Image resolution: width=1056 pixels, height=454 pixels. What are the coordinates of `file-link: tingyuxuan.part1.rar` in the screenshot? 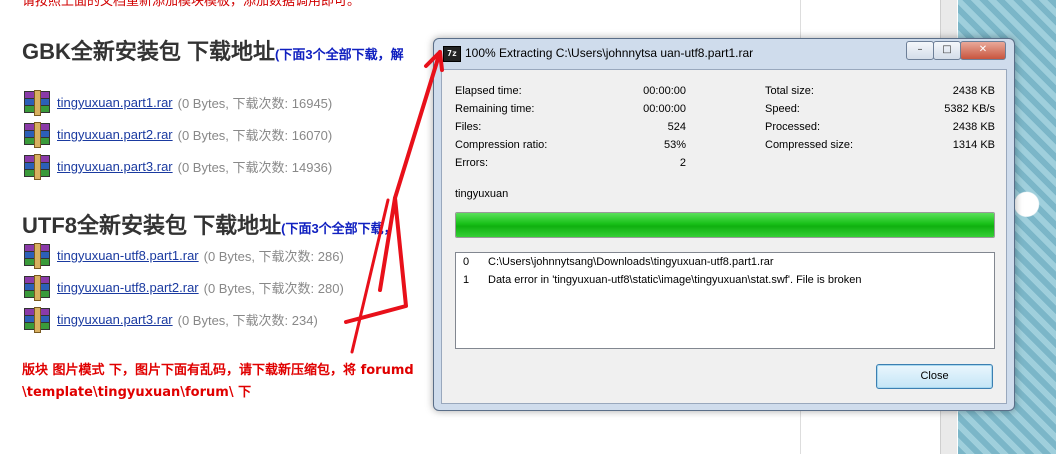 It's located at (115, 102).